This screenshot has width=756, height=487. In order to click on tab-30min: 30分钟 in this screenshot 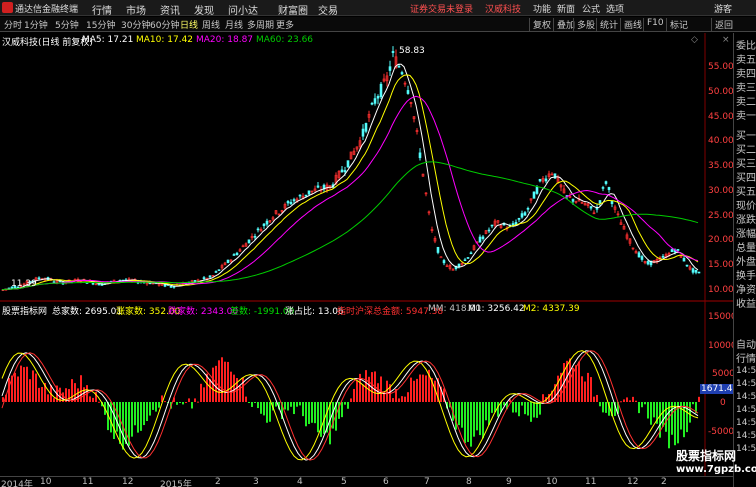, I will do `click(135, 24)`.